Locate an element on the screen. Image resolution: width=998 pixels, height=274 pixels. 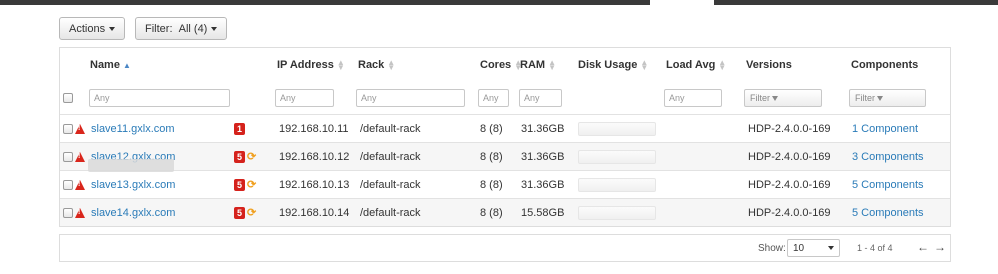
funnel-icon is located at coordinates (775, 99).